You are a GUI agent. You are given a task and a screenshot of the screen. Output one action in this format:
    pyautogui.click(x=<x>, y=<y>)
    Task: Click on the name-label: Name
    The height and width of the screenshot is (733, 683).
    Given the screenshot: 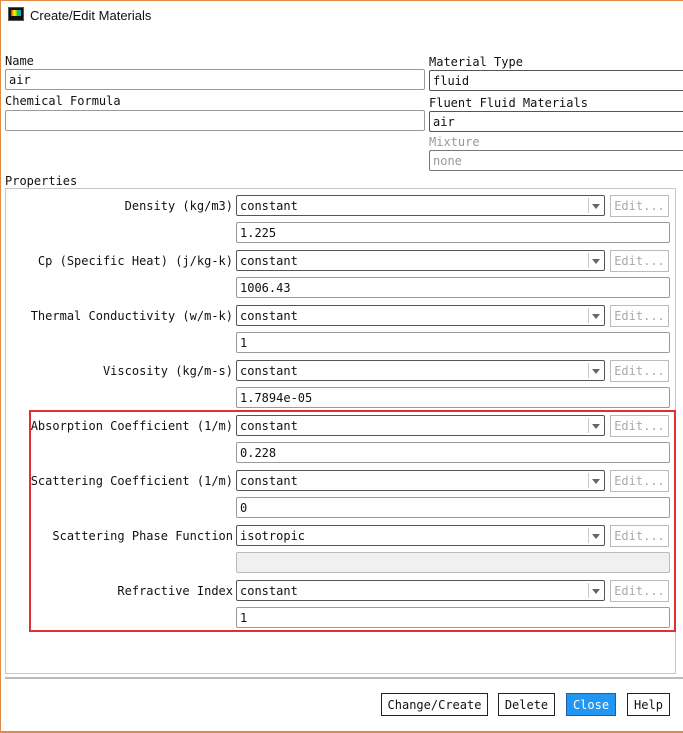 What is the action you would take?
    pyautogui.click(x=19, y=61)
    